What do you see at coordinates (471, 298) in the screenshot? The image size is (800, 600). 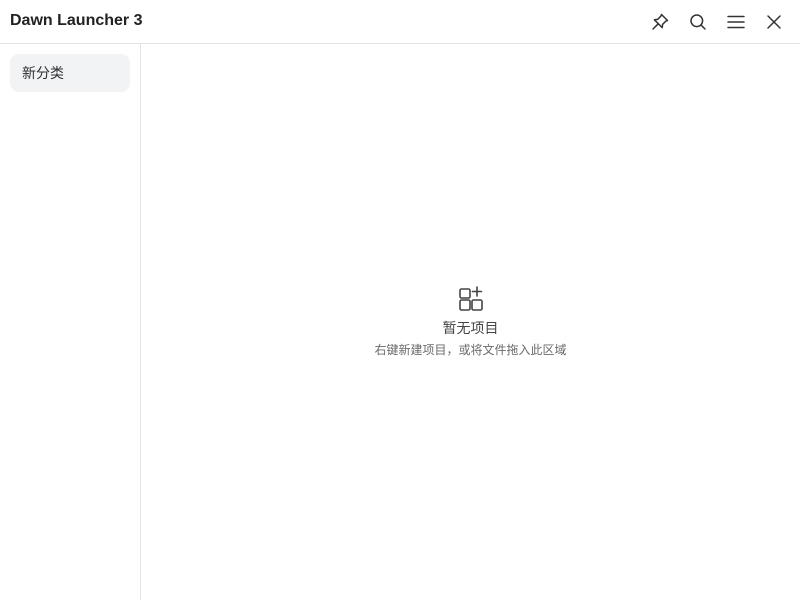 I see `add-grid-icon` at bounding box center [471, 298].